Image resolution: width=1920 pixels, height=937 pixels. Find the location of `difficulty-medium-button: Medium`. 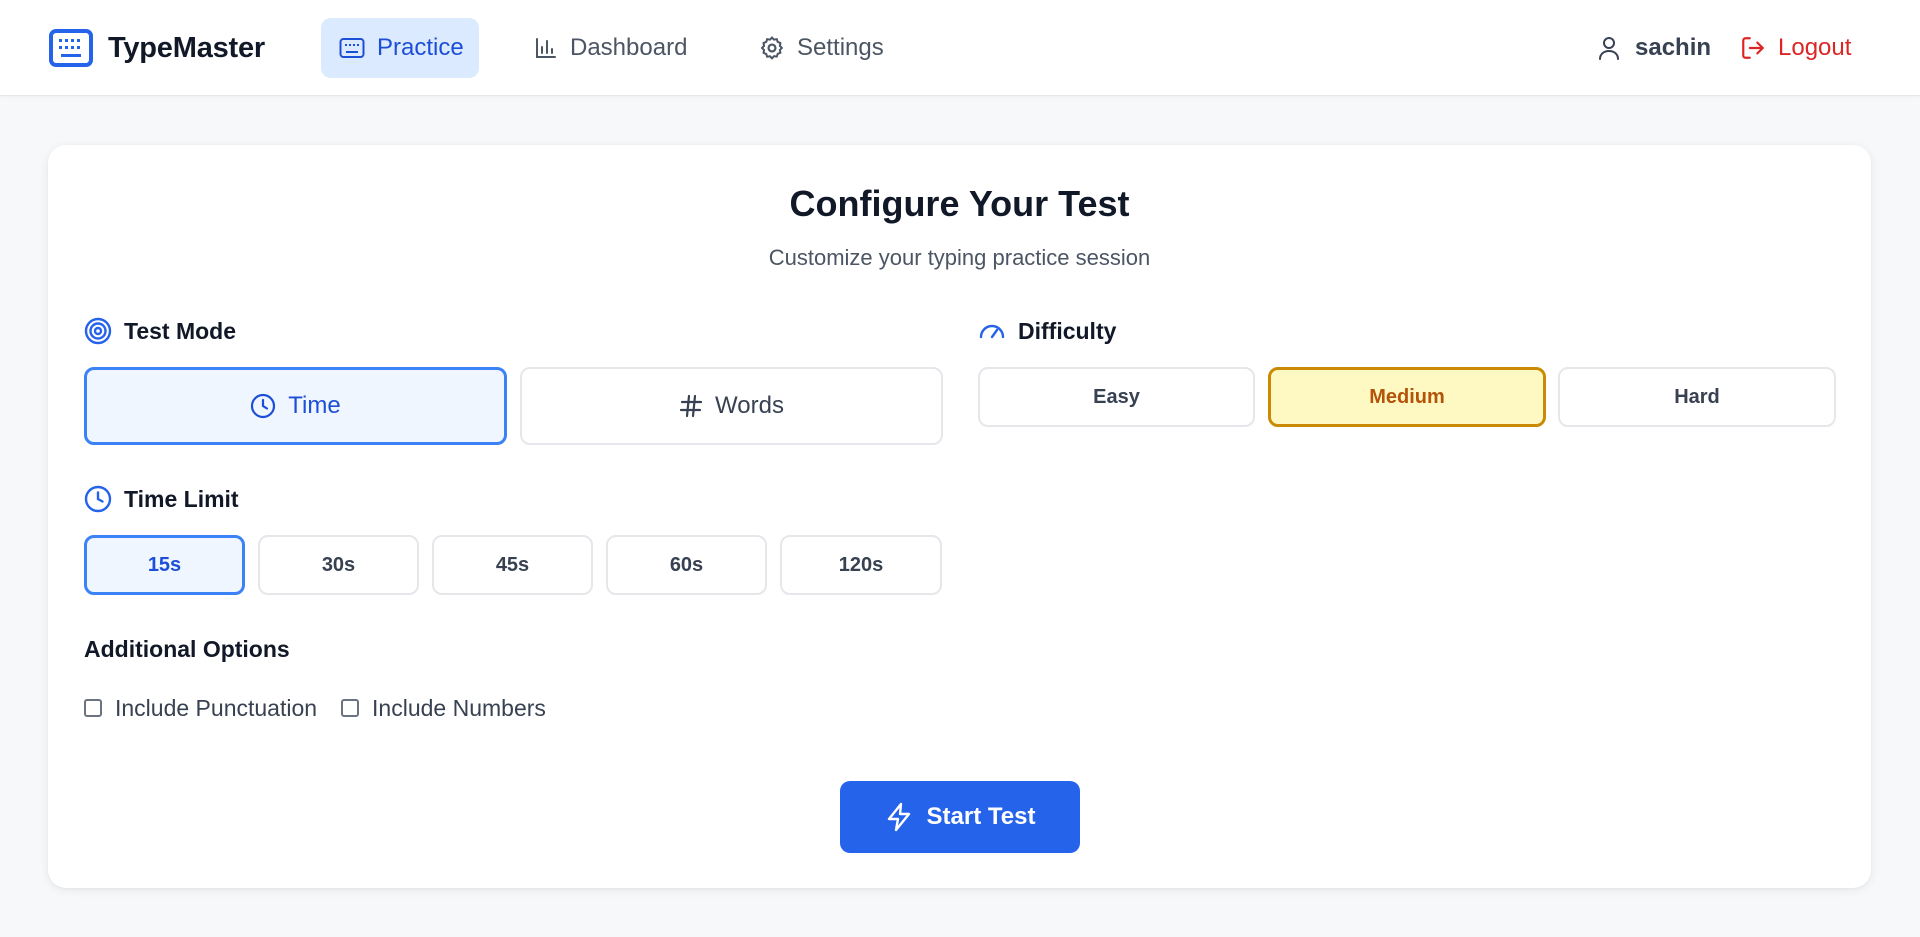

difficulty-medium-button: Medium is located at coordinates (1407, 397).